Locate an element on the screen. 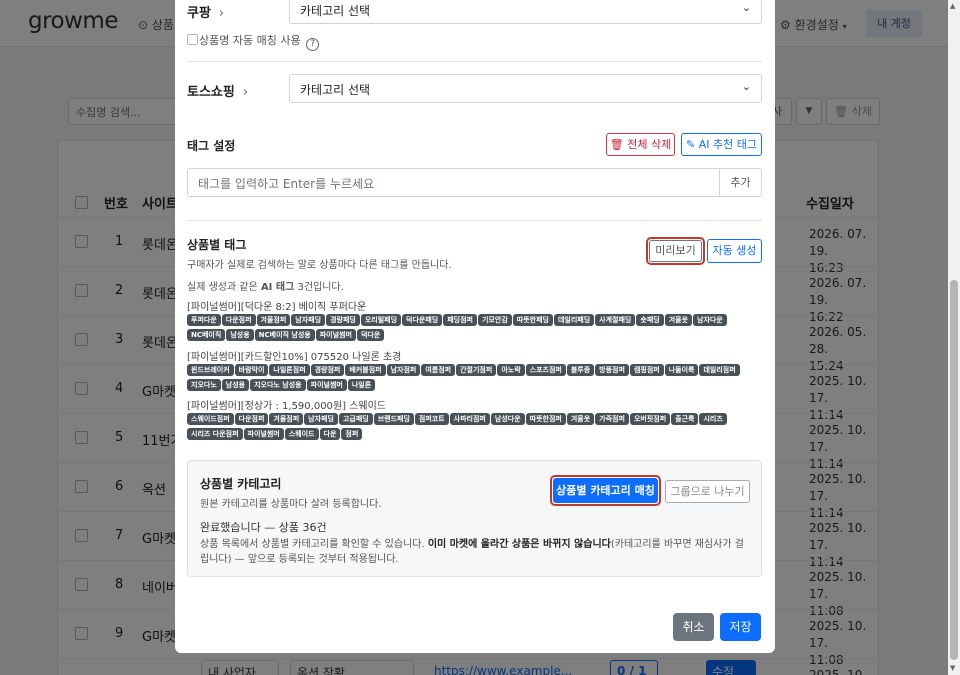  save-button: 저장 is located at coordinates (740, 627).